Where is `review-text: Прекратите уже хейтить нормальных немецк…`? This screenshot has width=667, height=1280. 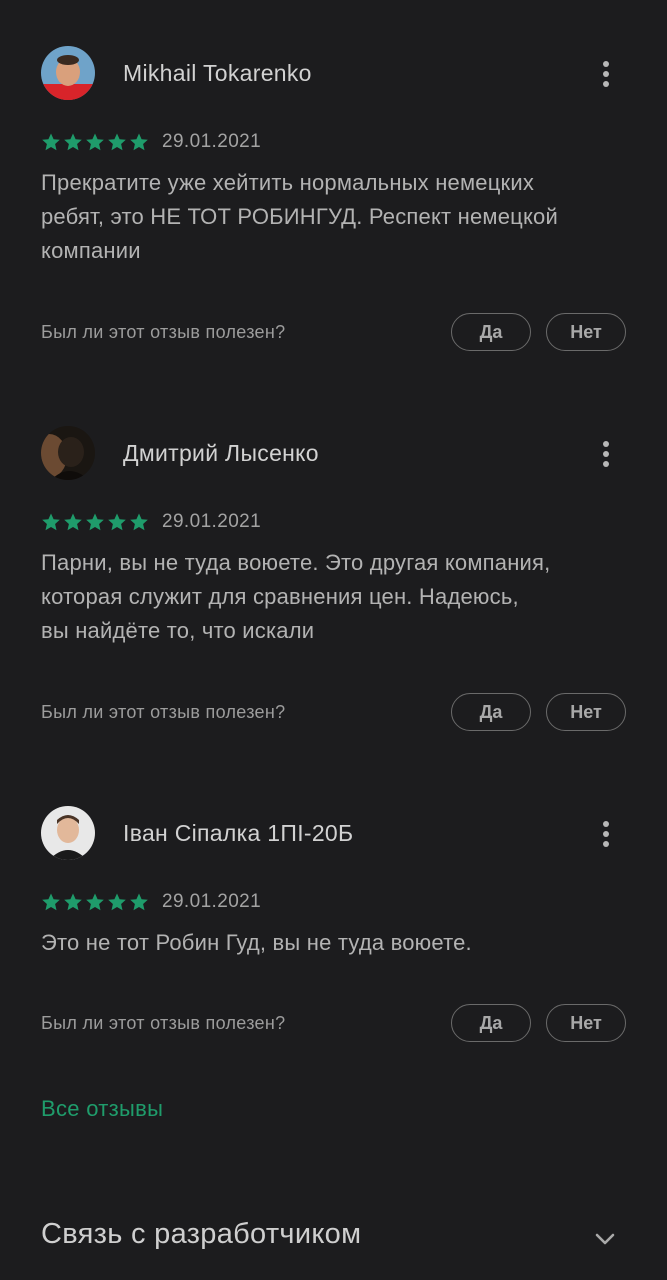 review-text: Прекратите уже хейтить нормальных немецк… is located at coordinates (299, 216).